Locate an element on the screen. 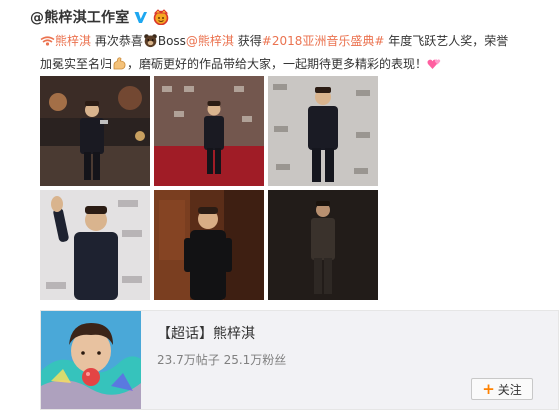  bear-emoji-icon is located at coordinates (150, 40).